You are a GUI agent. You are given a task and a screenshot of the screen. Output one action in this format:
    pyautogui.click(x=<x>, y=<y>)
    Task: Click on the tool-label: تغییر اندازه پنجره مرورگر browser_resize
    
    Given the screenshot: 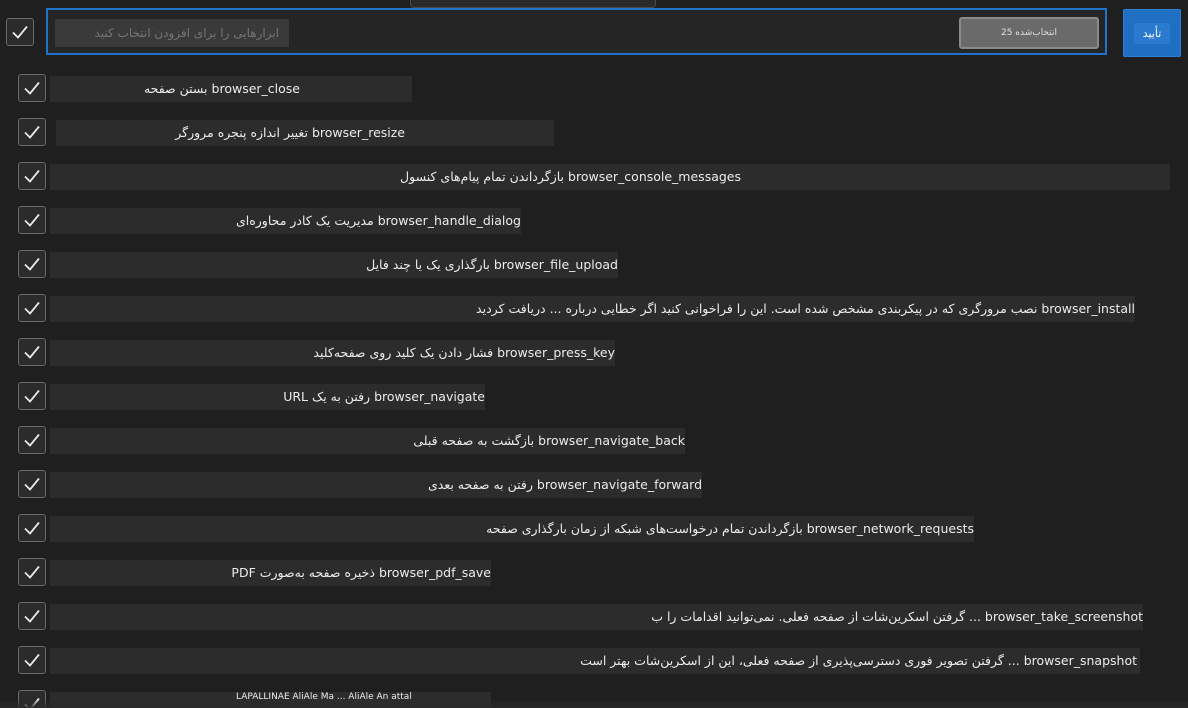 What is the action you would take?
    pyautogui.click(x=290, y=133)
    